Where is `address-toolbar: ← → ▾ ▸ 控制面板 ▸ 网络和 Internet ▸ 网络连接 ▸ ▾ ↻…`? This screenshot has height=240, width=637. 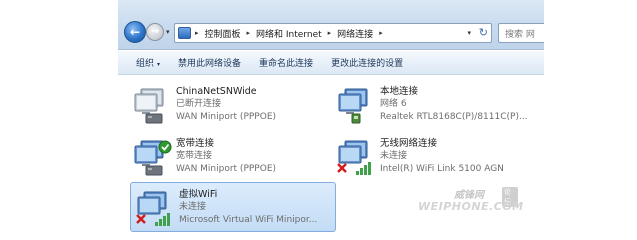 address-toolbar: ← → ▾ ▸ 控制面板 ▸ 网络和 Internet ▸ 网络连接 ▸ ▾ ↻… is located at coordinates (331, 25).